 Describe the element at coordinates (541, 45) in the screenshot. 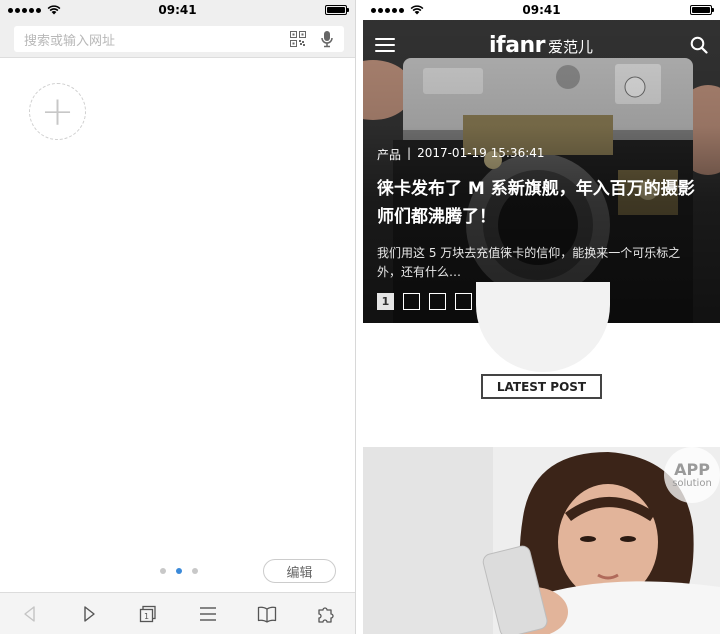

I see `ifanr-logo: ifanr 爱范儿` at that location.